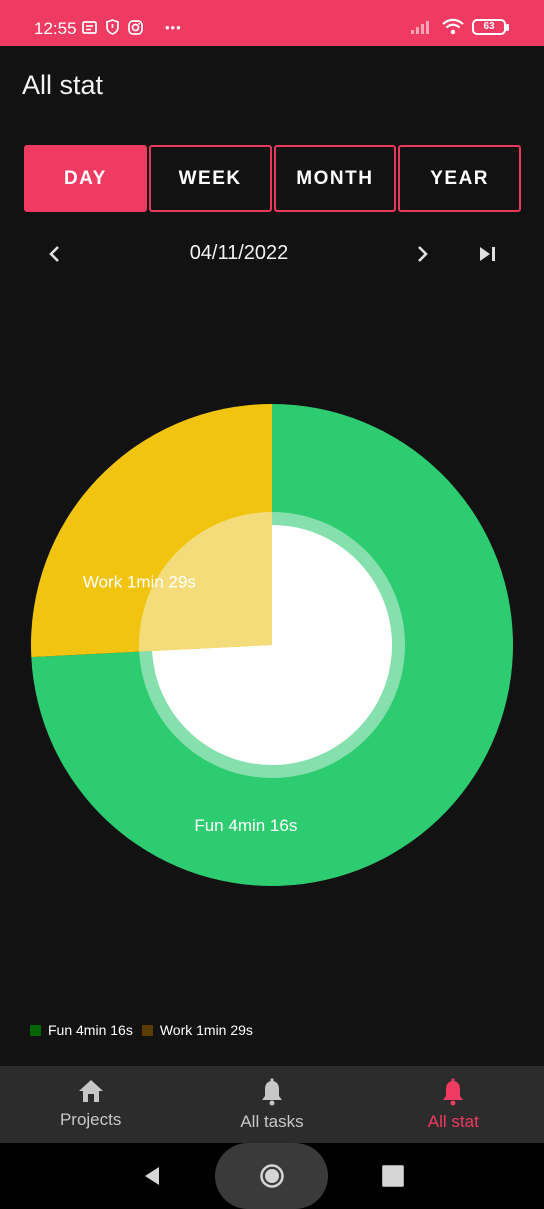  What do you see at coordinates (55, 28) in the screenshot?
I see `status-time: 12:55` at bounding box center [55, 28].